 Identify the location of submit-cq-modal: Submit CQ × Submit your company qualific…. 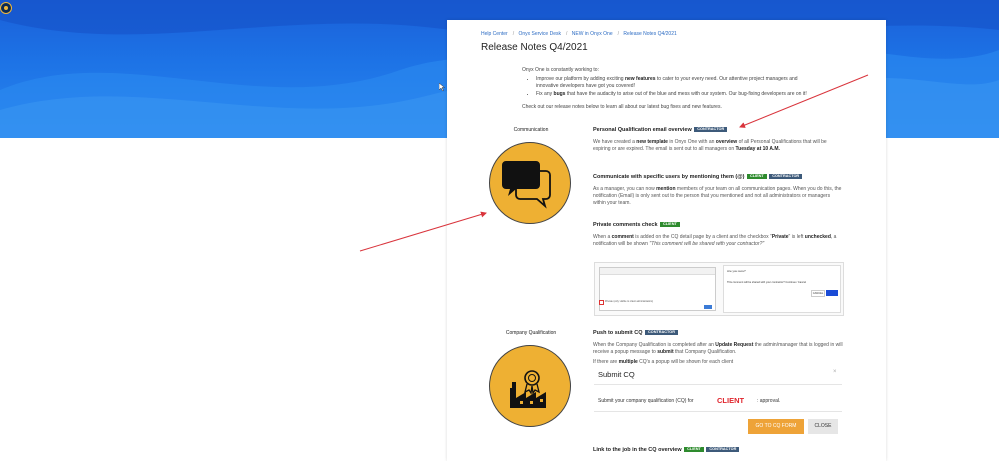
(718, 389).